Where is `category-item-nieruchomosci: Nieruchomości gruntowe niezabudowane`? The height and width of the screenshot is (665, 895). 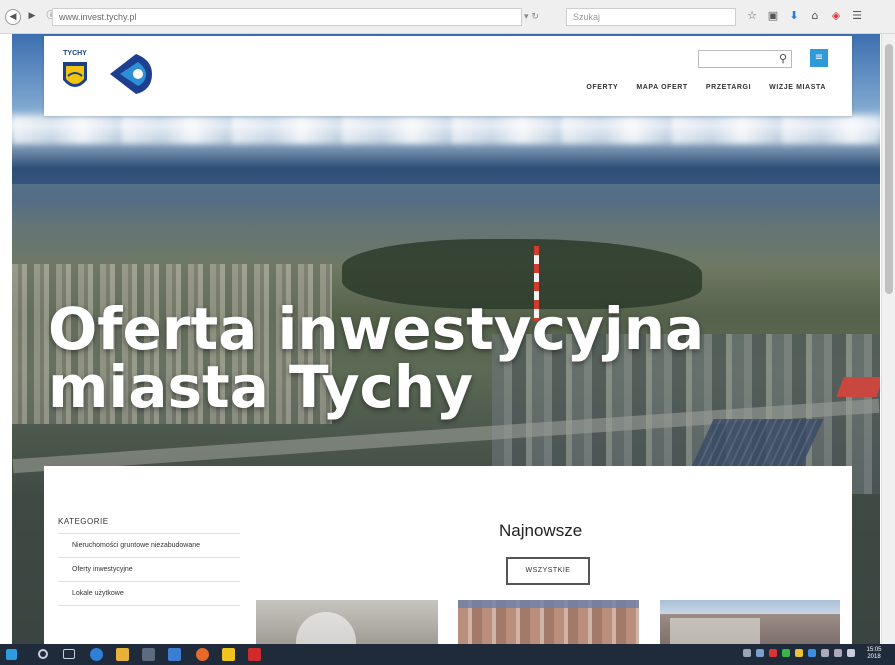
category-item-nieruchomosci: Nieruchomości gruntowe niezabudowane is located at coordinates (149, 546).